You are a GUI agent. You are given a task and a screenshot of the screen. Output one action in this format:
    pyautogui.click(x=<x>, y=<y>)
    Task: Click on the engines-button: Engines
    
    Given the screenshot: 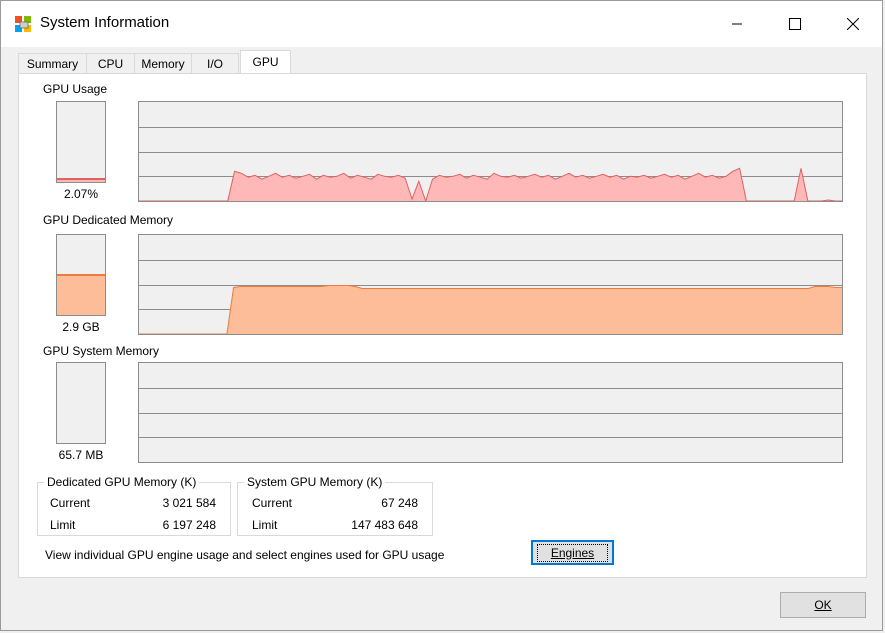 What is the action you would take?
    pyautogui.click(x=572, y=552)
    